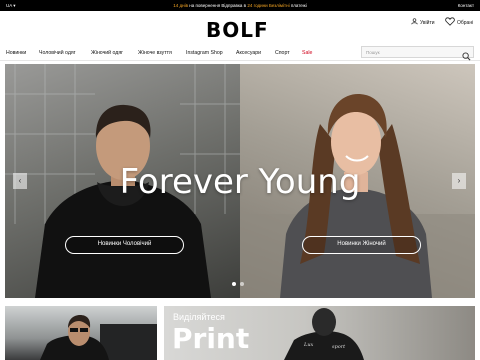  Describe the element at coordinates (307, 53) in the screenshot. I see `nav-item-sale: Sale` at that location.